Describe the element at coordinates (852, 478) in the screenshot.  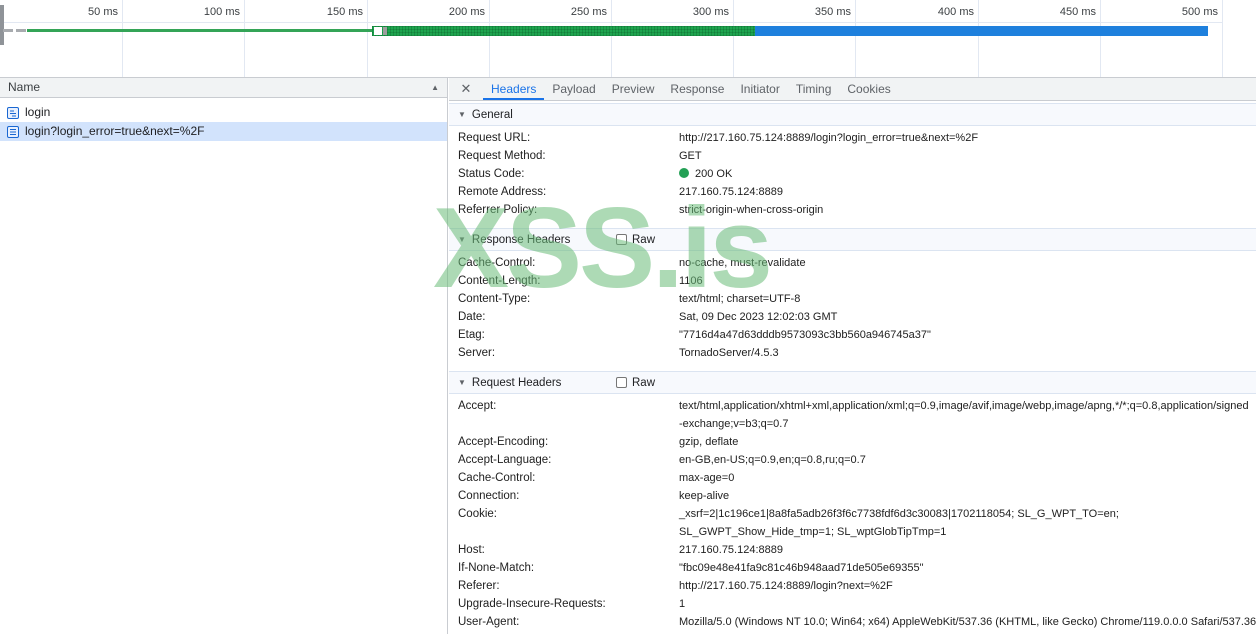
I see `header-row: Cache-Control: max-age=0` at that location.